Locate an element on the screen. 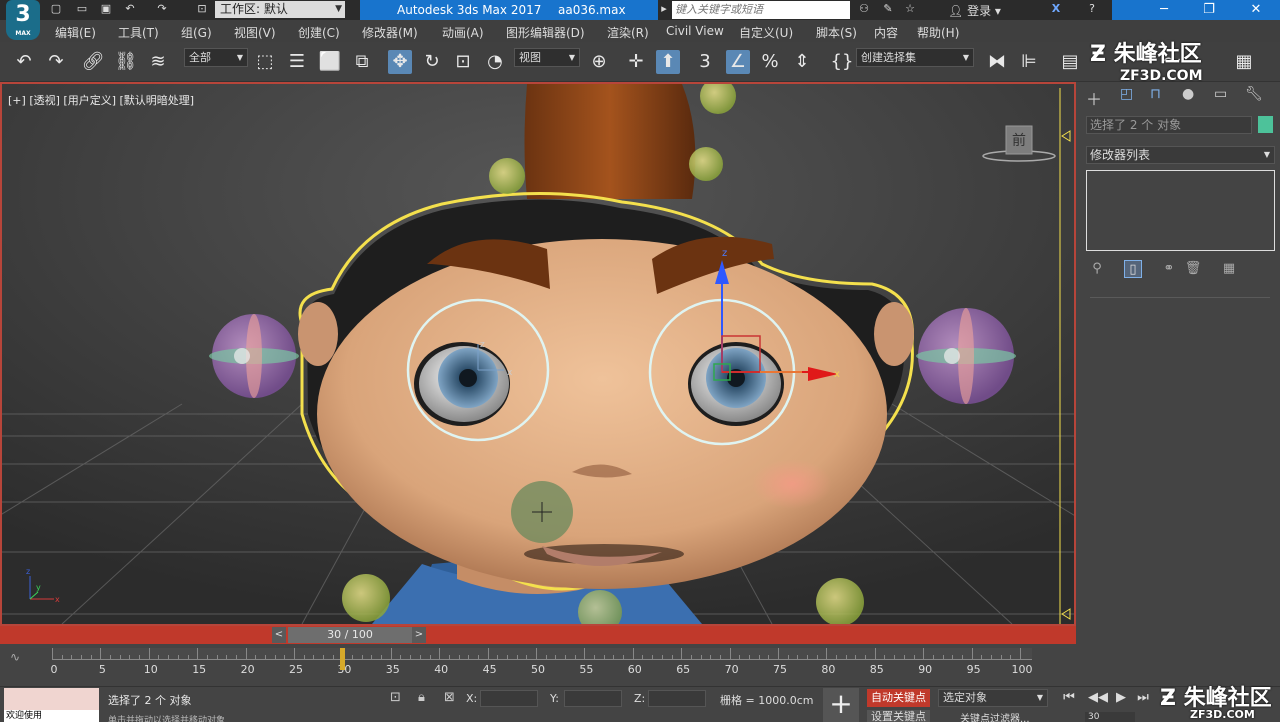 The width and height of the screenshot is (1280, 722). login-link: 👤︎ 登录 ▾ is located at coordinates (974, 10).